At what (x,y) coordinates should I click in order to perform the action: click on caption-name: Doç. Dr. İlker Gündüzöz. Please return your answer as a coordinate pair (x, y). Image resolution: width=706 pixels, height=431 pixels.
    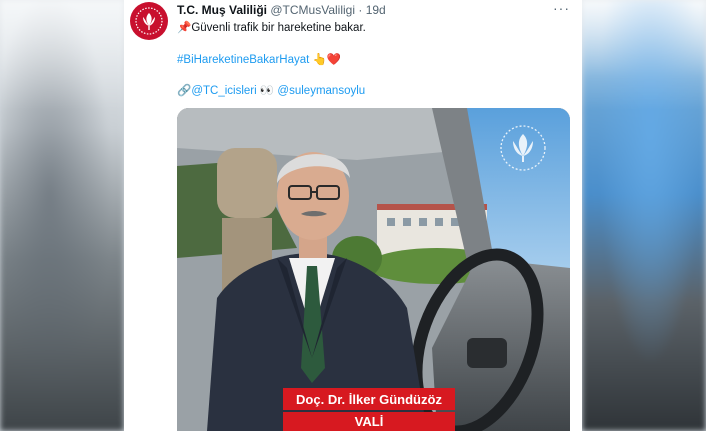
    Looking at the image, I should click on (369, 399).